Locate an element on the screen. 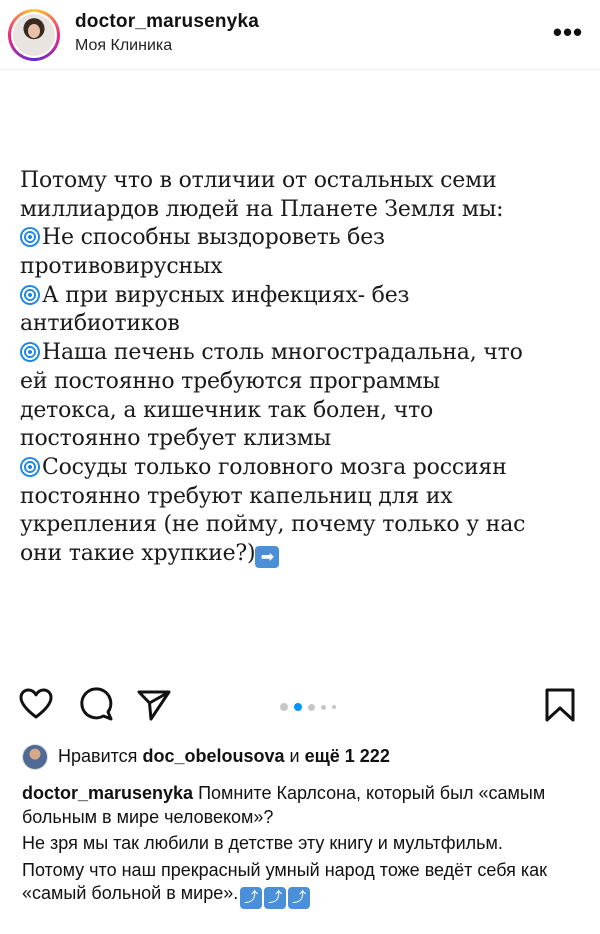 Image resolution: width=600 pixels, height=934 pixels. slide-line-text: Наша печень столь многострадальна, что is located at coordinates (282, 353).